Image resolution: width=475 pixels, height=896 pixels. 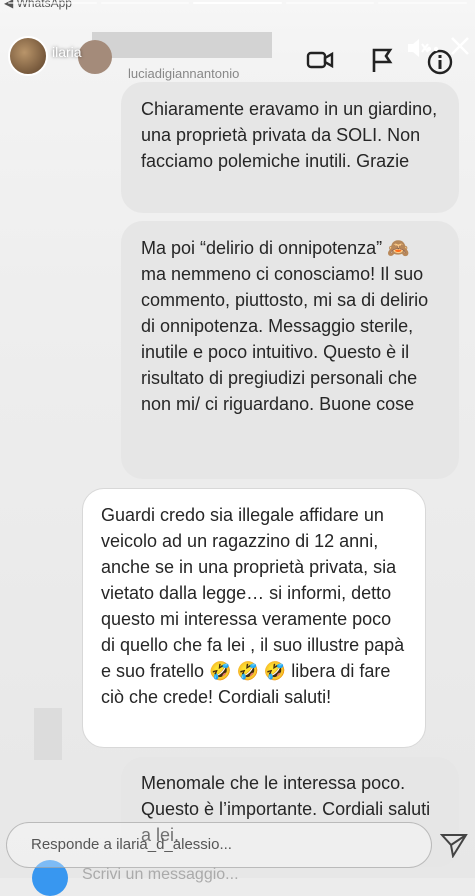 I want to click on flag-icon, so click(x=382, y=60).